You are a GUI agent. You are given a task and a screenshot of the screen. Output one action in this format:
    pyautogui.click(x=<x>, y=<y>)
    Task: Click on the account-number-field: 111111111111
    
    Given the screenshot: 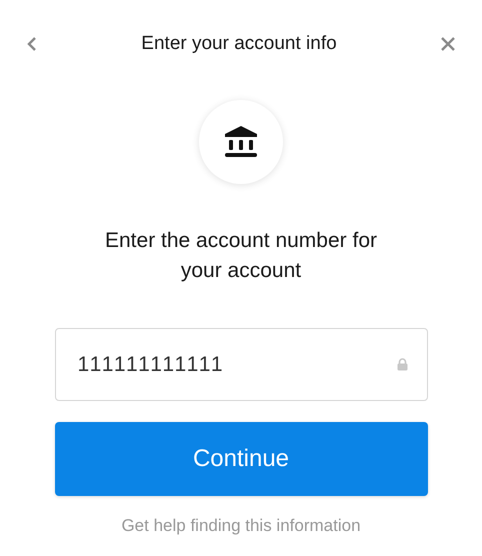 What is the action you would take?
    pyautogui.click(x=241, y=364)
    